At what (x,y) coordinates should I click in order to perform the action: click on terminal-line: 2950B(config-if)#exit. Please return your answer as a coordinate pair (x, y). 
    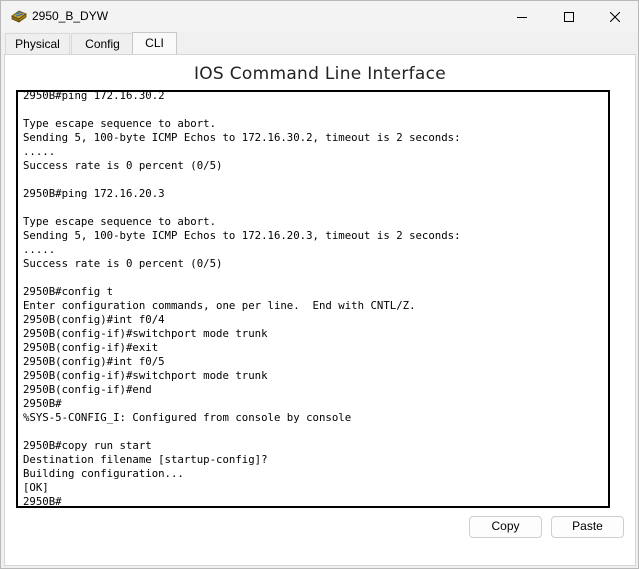
    Looking at the image, I should click on (91, 347).